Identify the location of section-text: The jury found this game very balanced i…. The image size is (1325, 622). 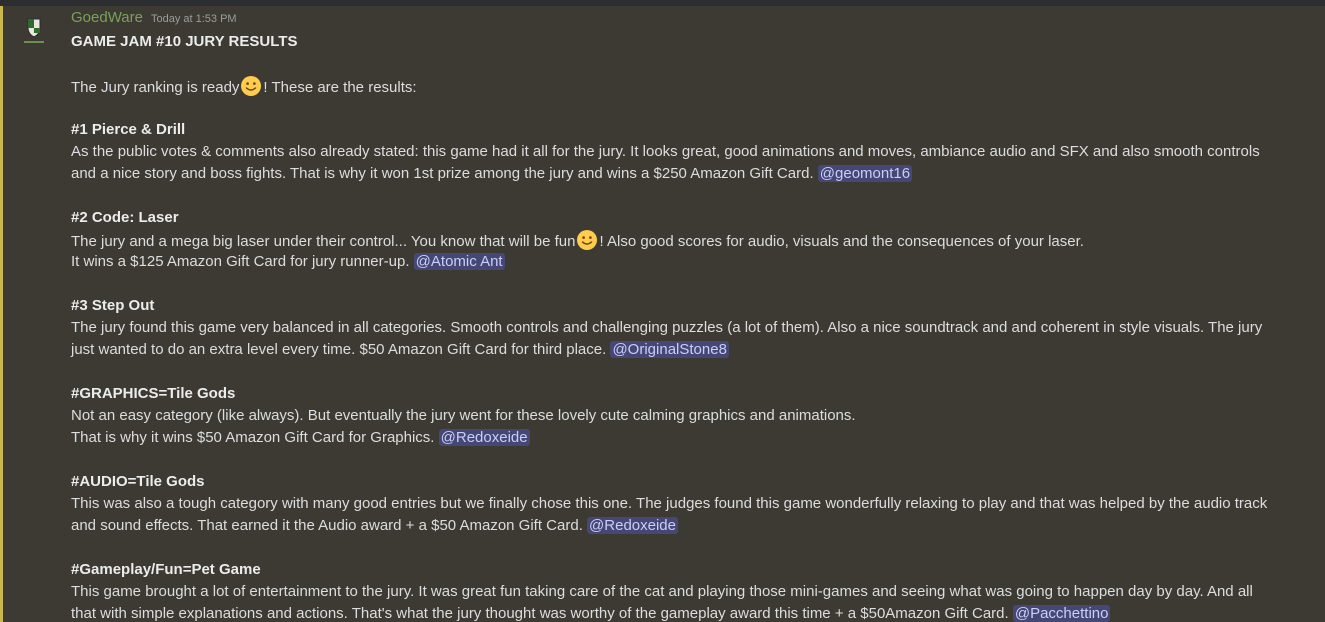
(667, 327).